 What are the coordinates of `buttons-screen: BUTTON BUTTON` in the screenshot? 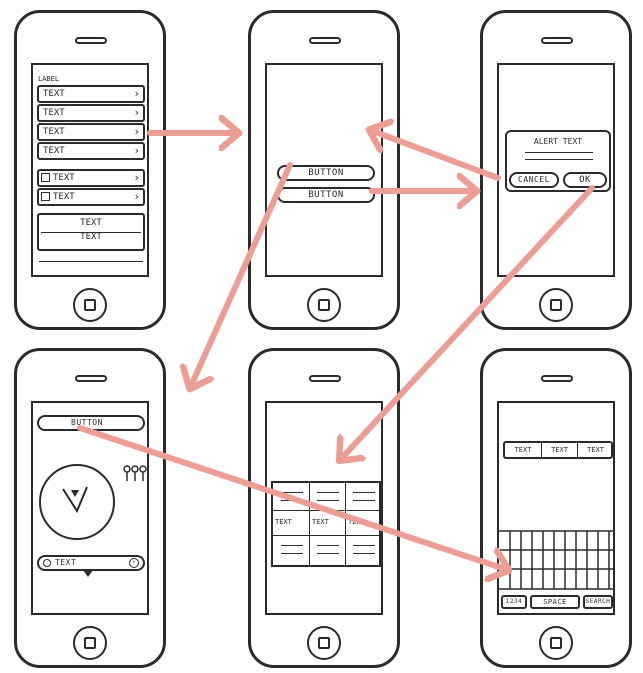 It's located at (324, 170).